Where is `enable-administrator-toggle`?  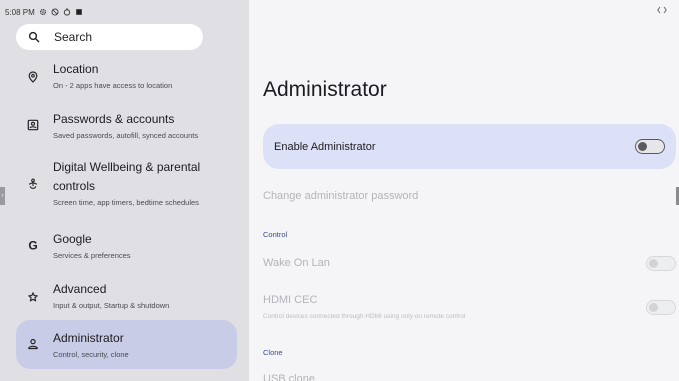
enable-administrator-toggle is located at coordinates (650, 146).